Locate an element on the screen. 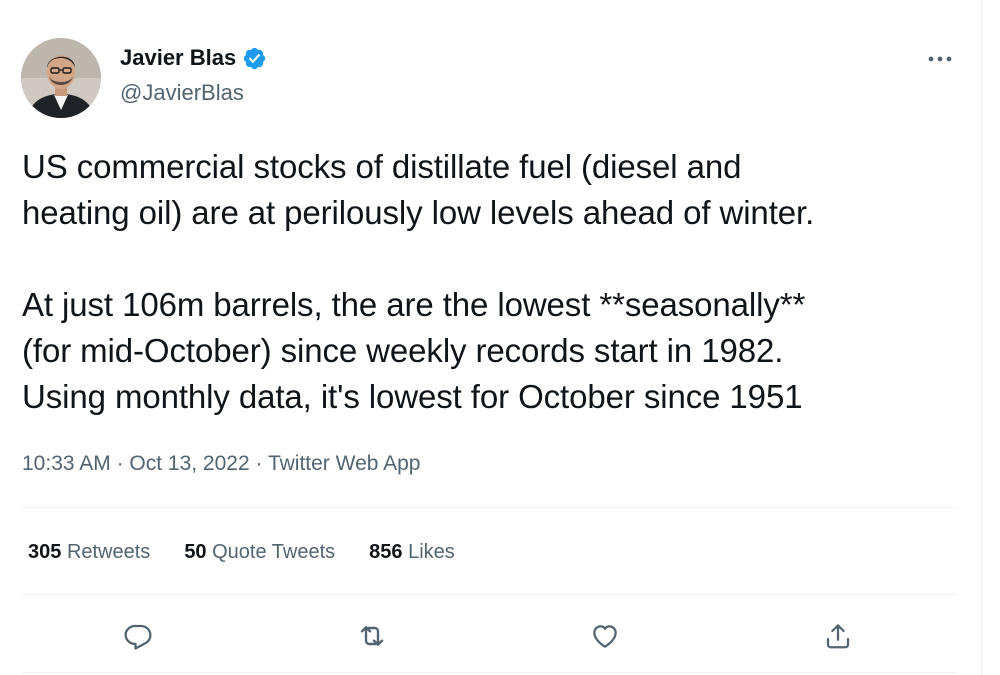 This screenshot has width=1000, height=675. more-options-icon is located at coordinates (940, 59).